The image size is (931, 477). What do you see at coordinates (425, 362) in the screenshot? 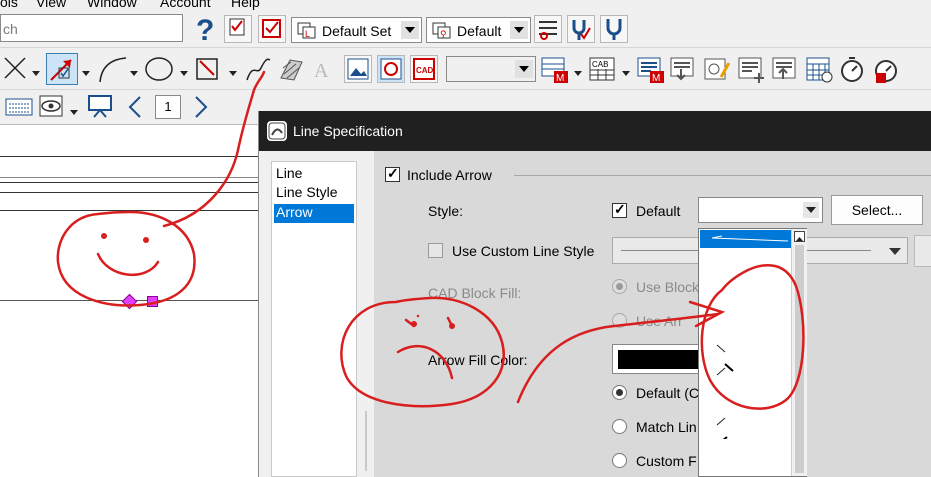
I see `sad-face-frown` at bounding box center [425, 362].